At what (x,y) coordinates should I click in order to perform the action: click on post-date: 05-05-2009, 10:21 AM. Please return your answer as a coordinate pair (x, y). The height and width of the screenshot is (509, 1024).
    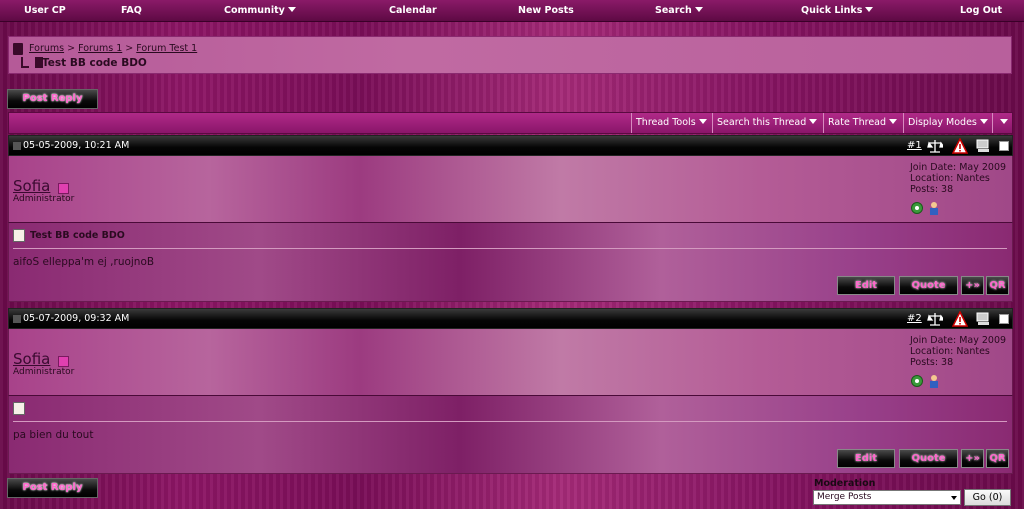
    Looking at the image, I should click on (76, 145).